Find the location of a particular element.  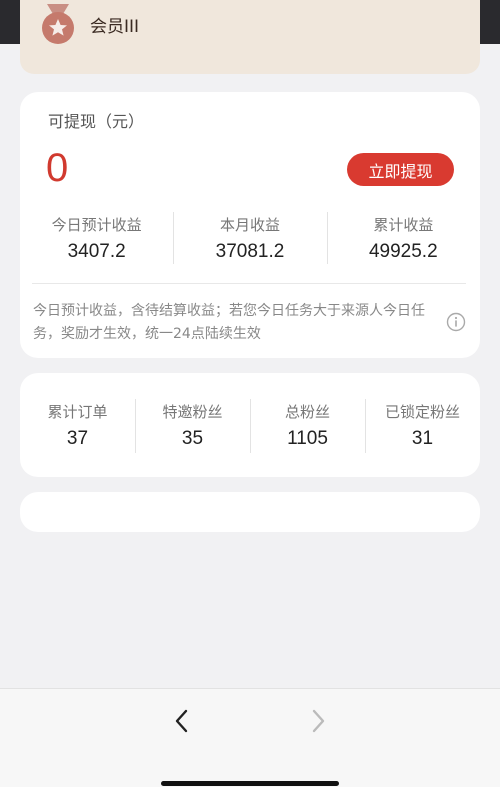

stat-label: 本月收益 is located at coordinates (249, 225).